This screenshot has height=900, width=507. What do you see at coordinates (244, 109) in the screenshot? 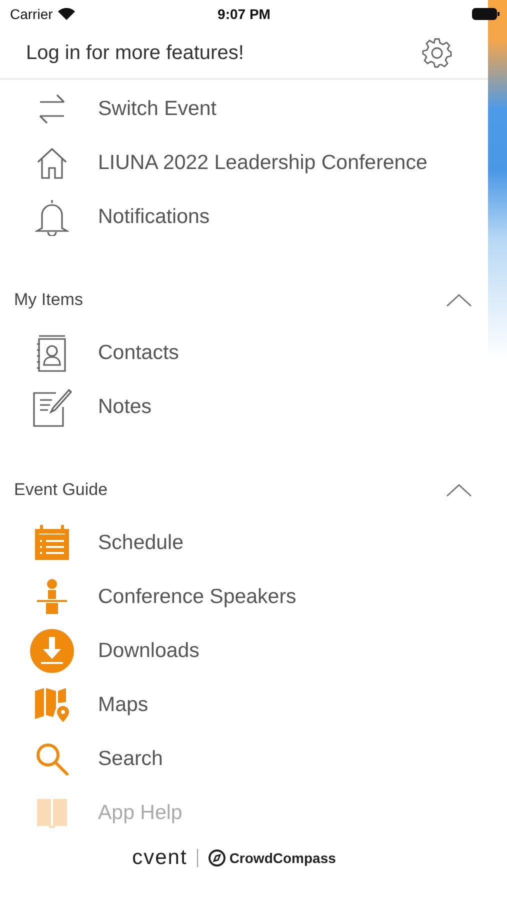
I see `menu-item: Switch Event` at bounding box center [244, 109].